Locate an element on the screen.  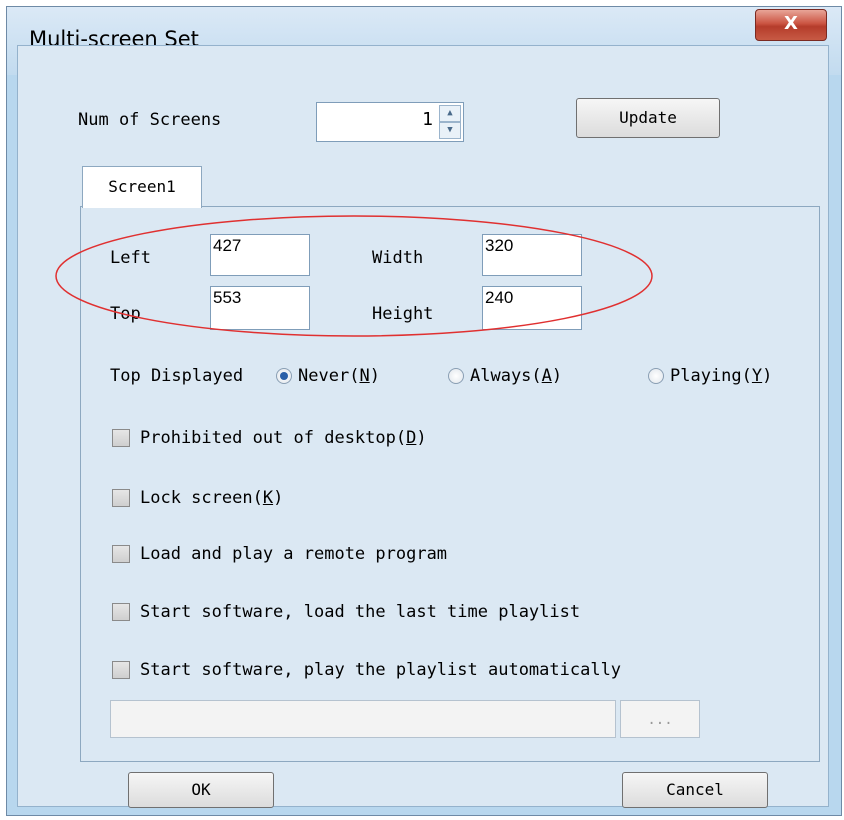
update-button-label: Update is located at coordinates (648, 117).